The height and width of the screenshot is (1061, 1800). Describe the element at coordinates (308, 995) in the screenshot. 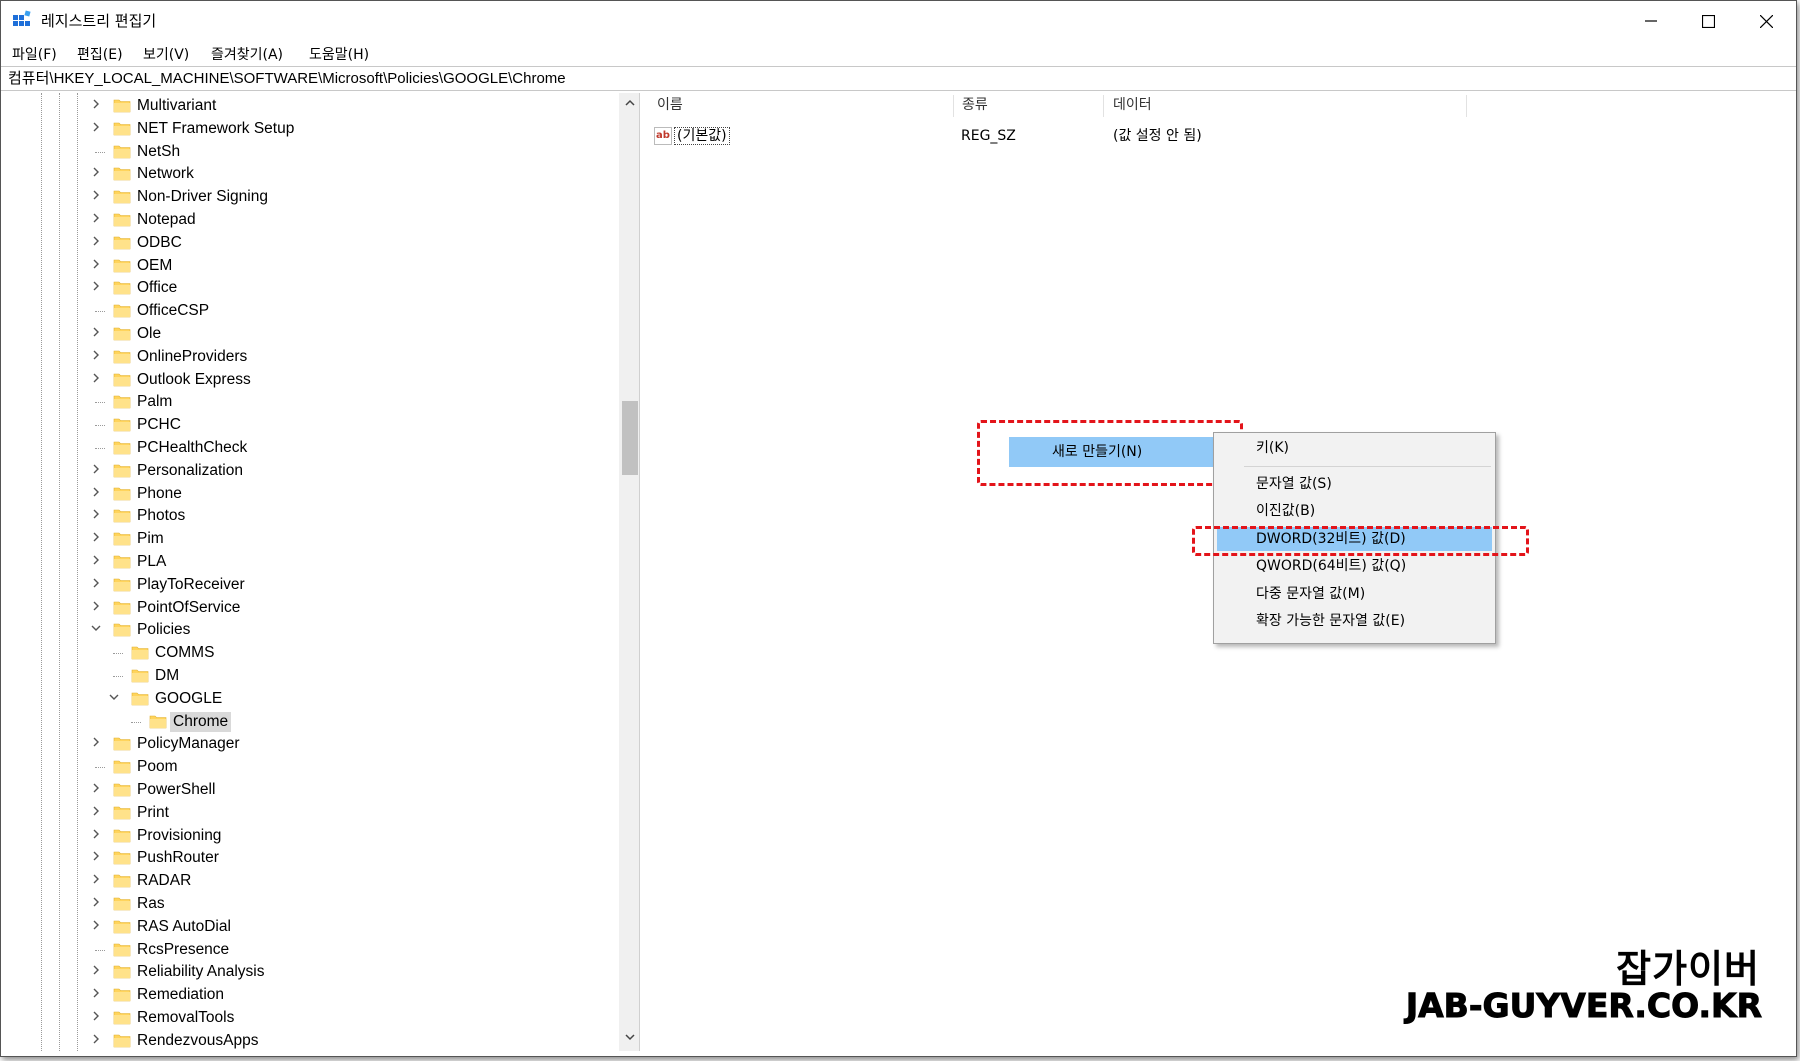

I see `tree-item: Remediation` at that location.